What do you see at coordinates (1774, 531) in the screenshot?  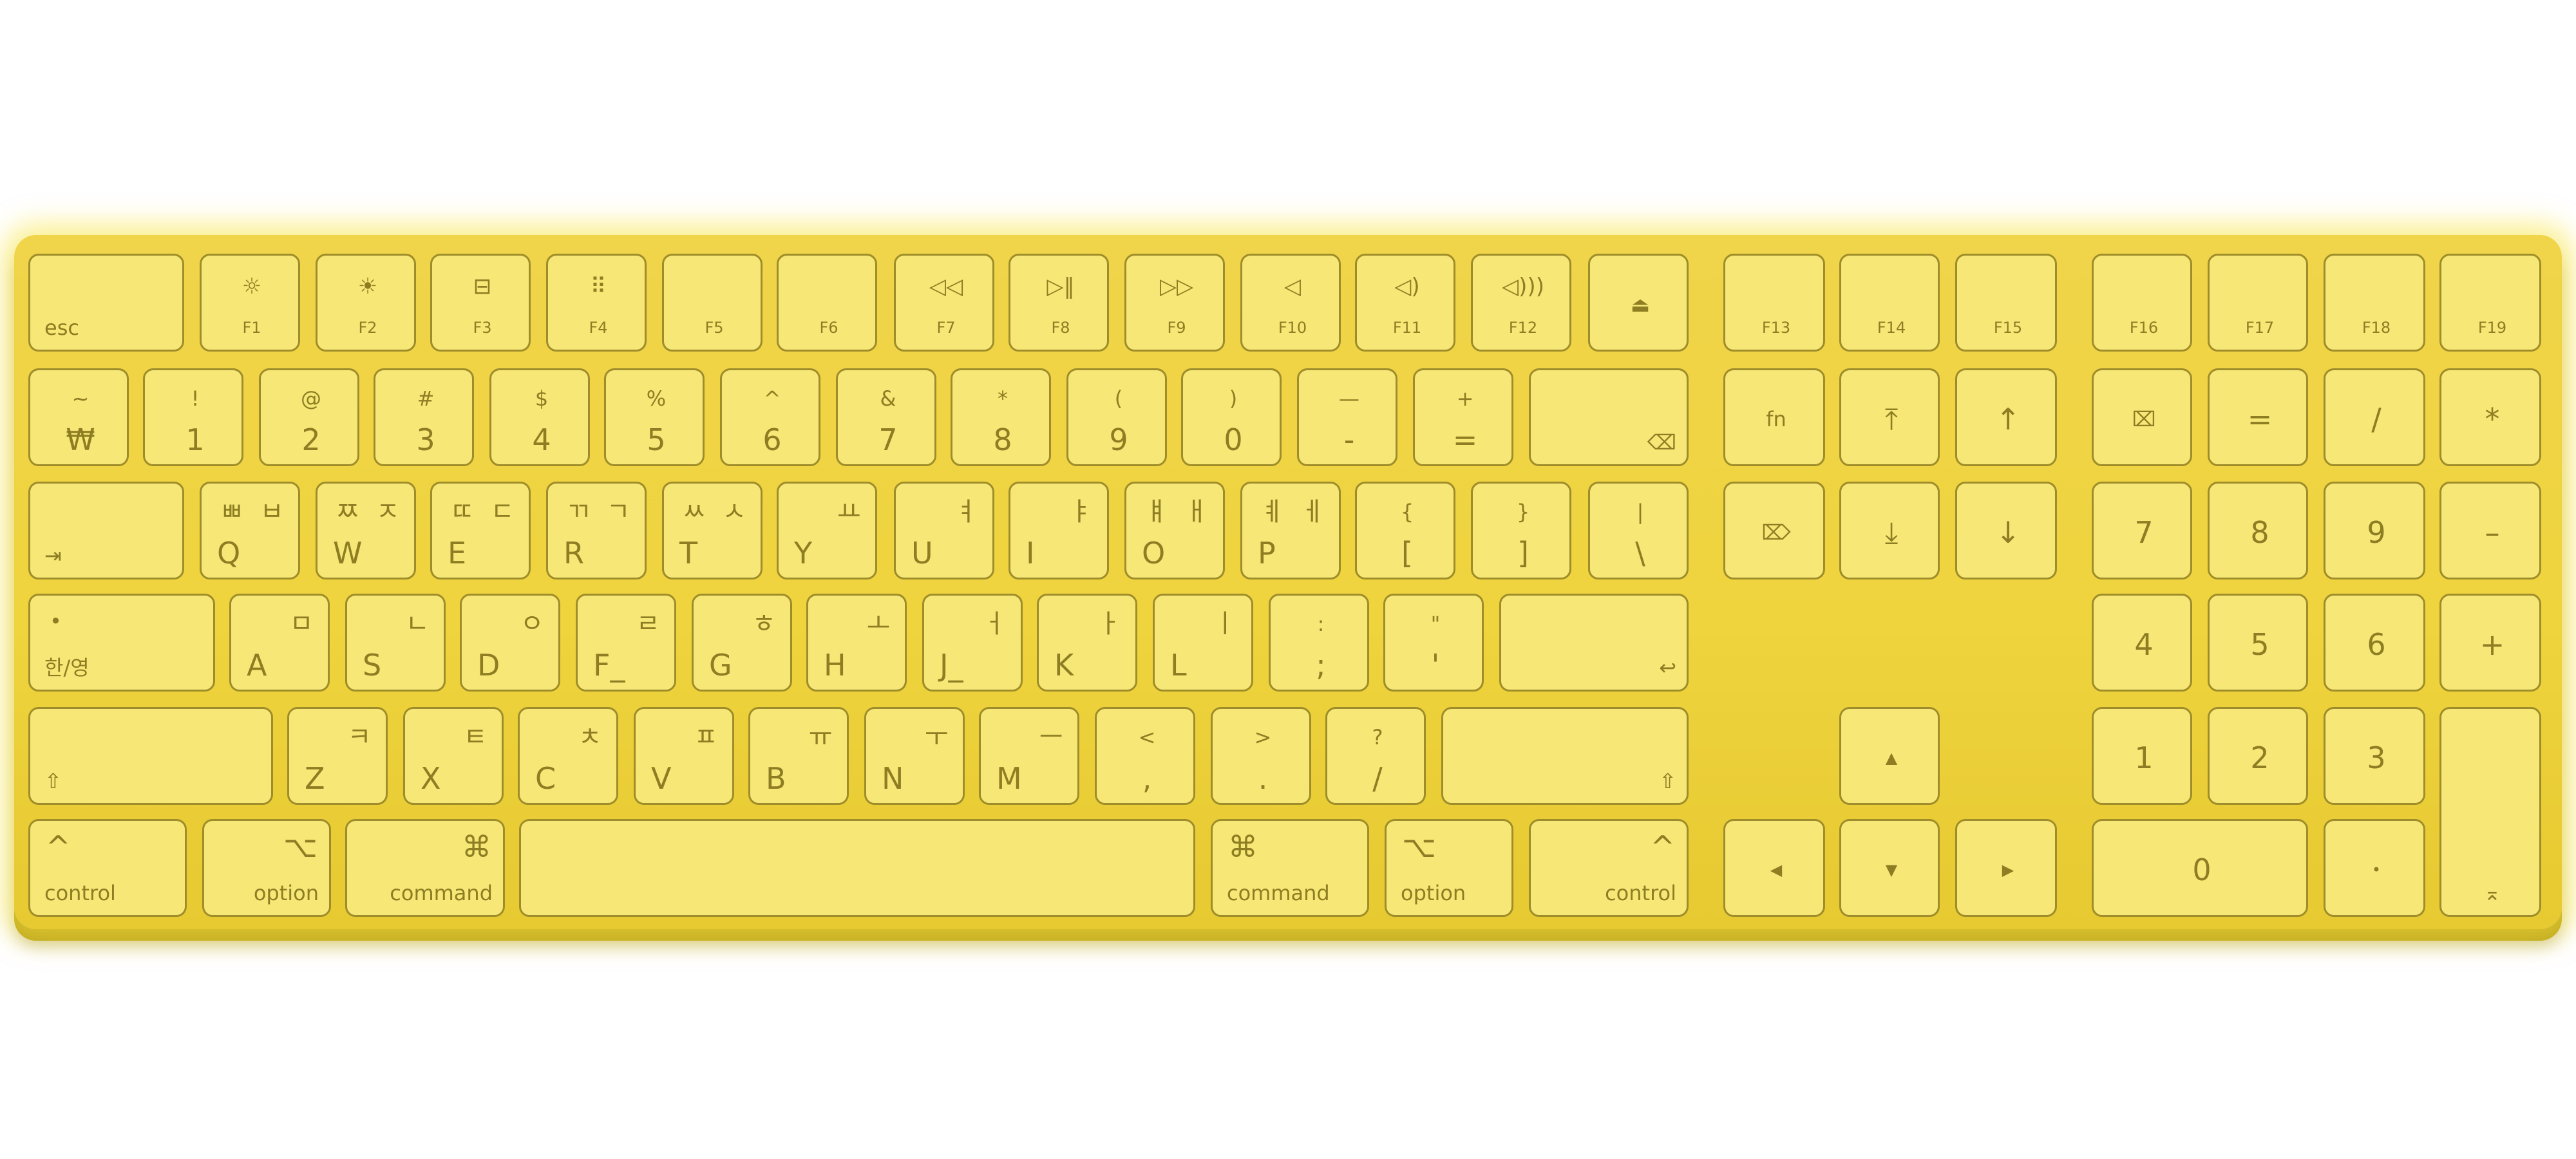 I see `key-forward-delete: ⌦` at bounding box center [1774, 531].